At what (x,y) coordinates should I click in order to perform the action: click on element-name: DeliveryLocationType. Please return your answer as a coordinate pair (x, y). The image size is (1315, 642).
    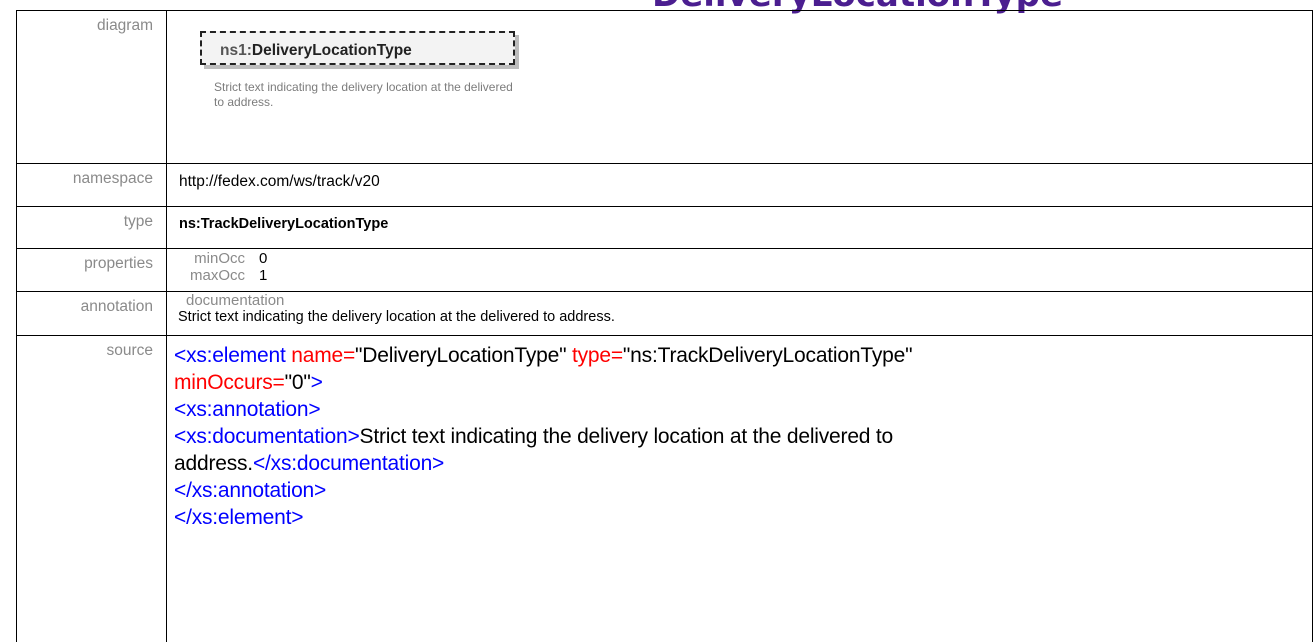
    Looking at the image, I should click on (332, 50).